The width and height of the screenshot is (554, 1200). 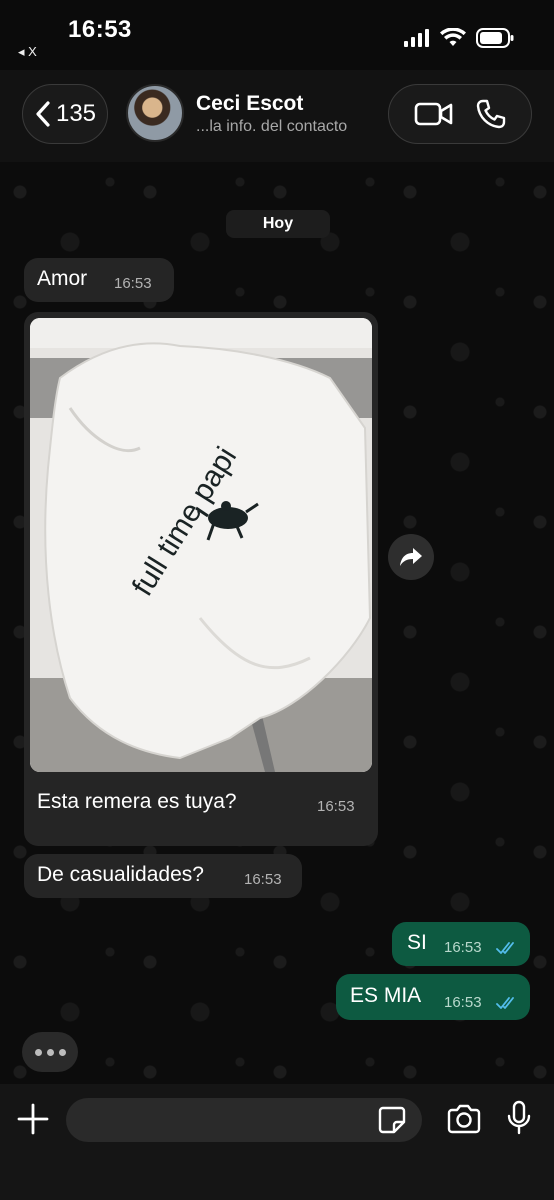 What do you see at coordinates (27, 52) in the screenshot?
I see `back-to-app-link: ◂ X` at bounding box center [27, 52].